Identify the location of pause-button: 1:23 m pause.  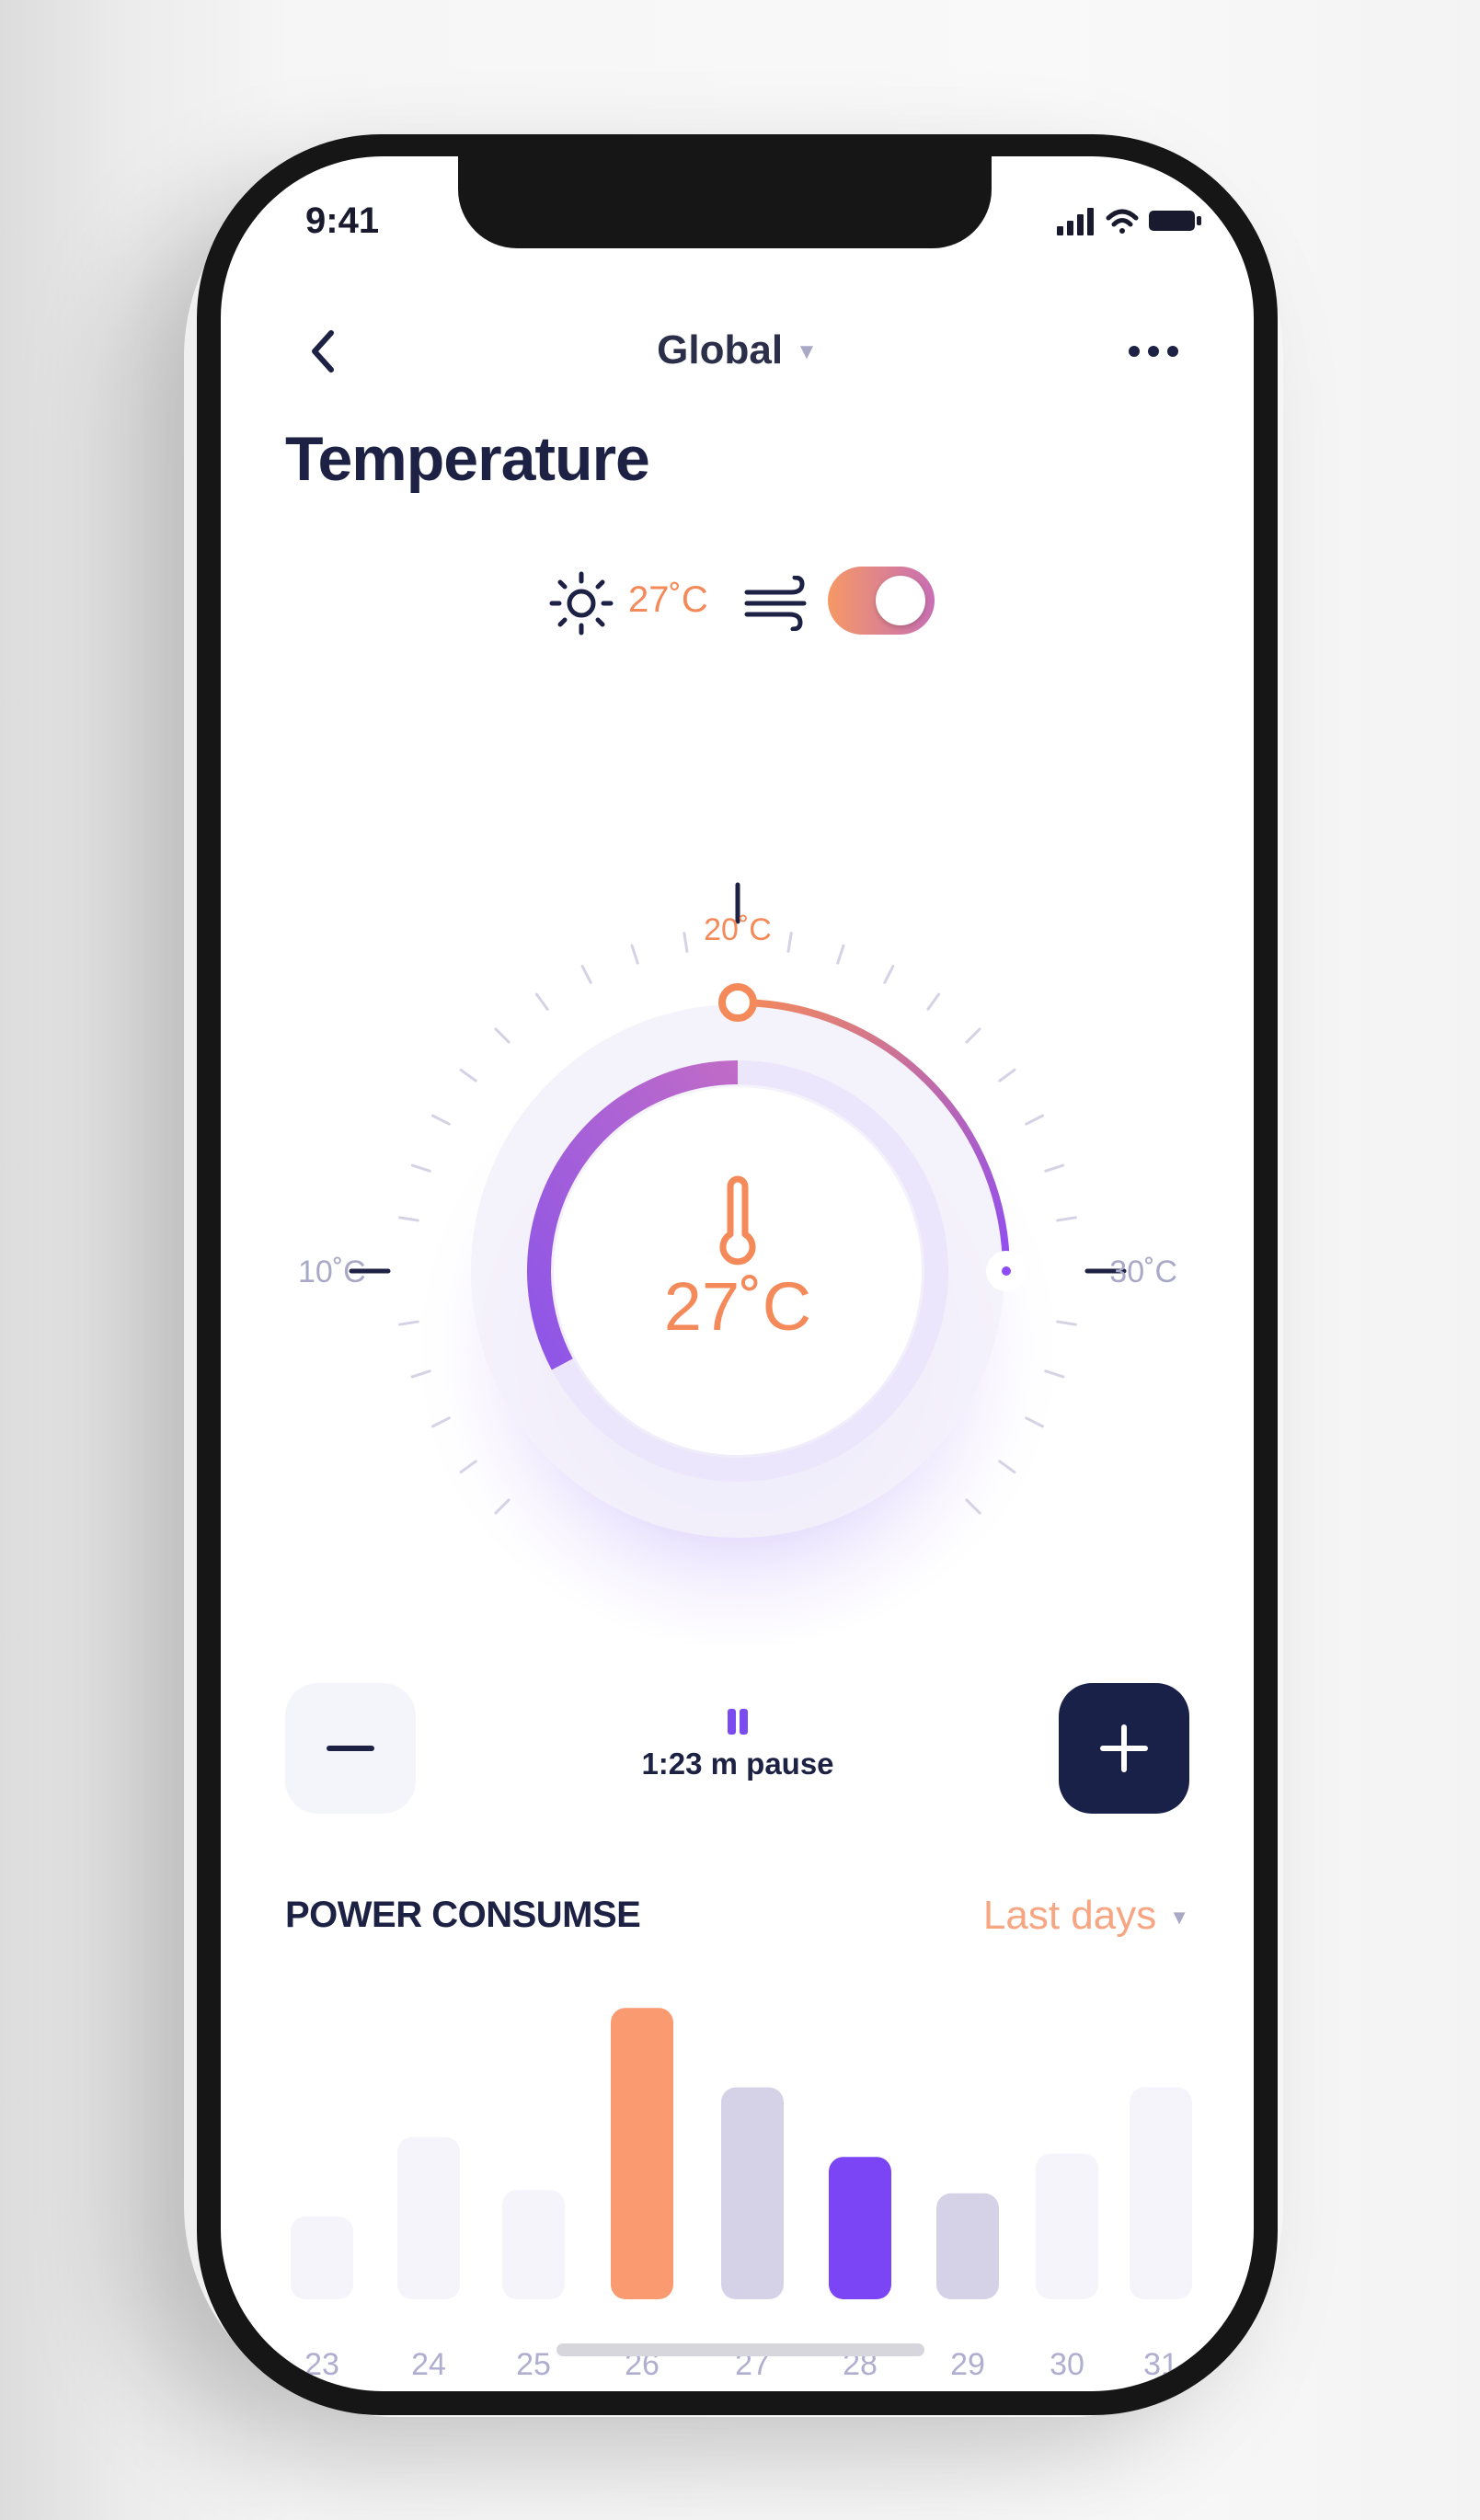
(738, 1745).